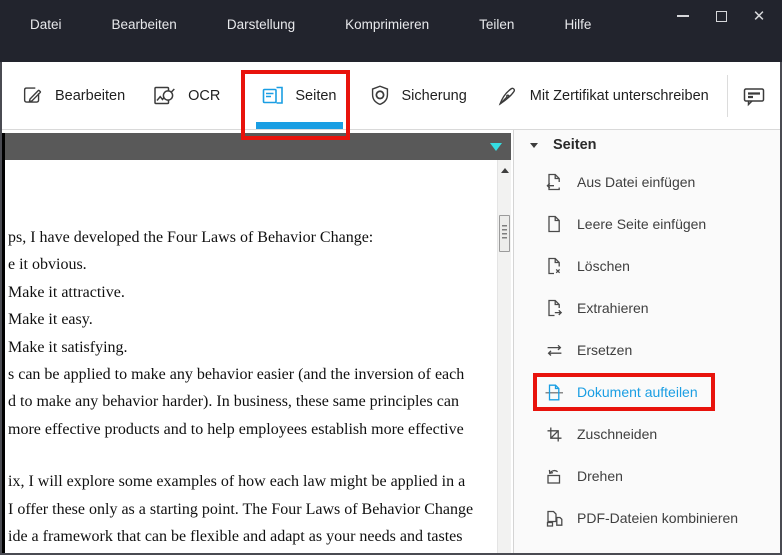 This screenshot has width=782, height=555. What do you see at coordinates (47, 265) in the screenshot?
I see `document-line: e it obvious.` at bounding box center [47, 265].